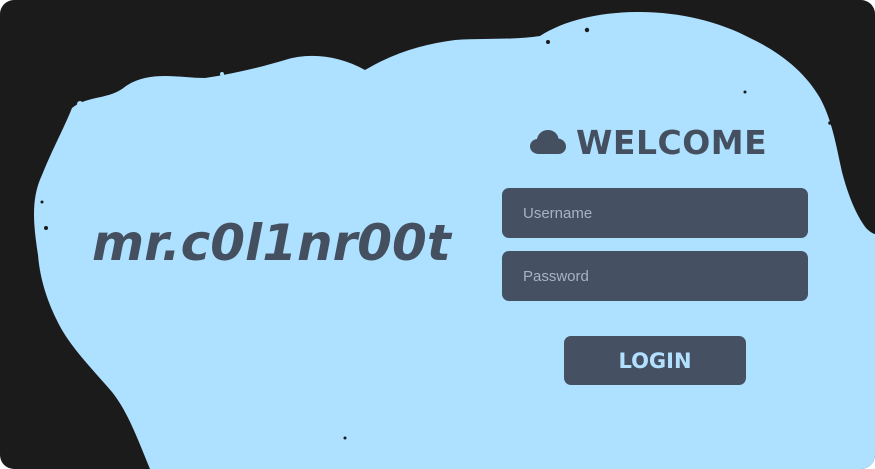  I want to click on welcome-heading: WELCOME, so click(648, 142).